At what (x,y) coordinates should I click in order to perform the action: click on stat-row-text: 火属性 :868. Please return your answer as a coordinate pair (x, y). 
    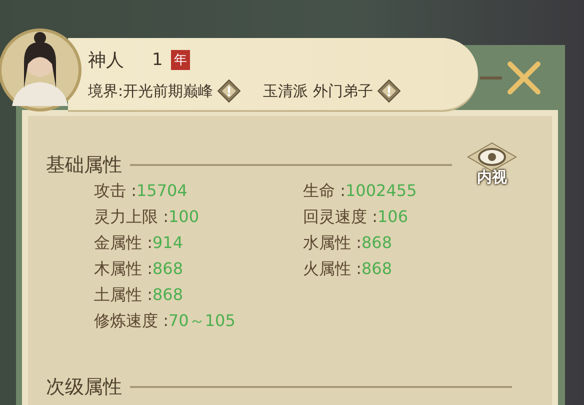
    Looking at the image, I should click on (348, 269).